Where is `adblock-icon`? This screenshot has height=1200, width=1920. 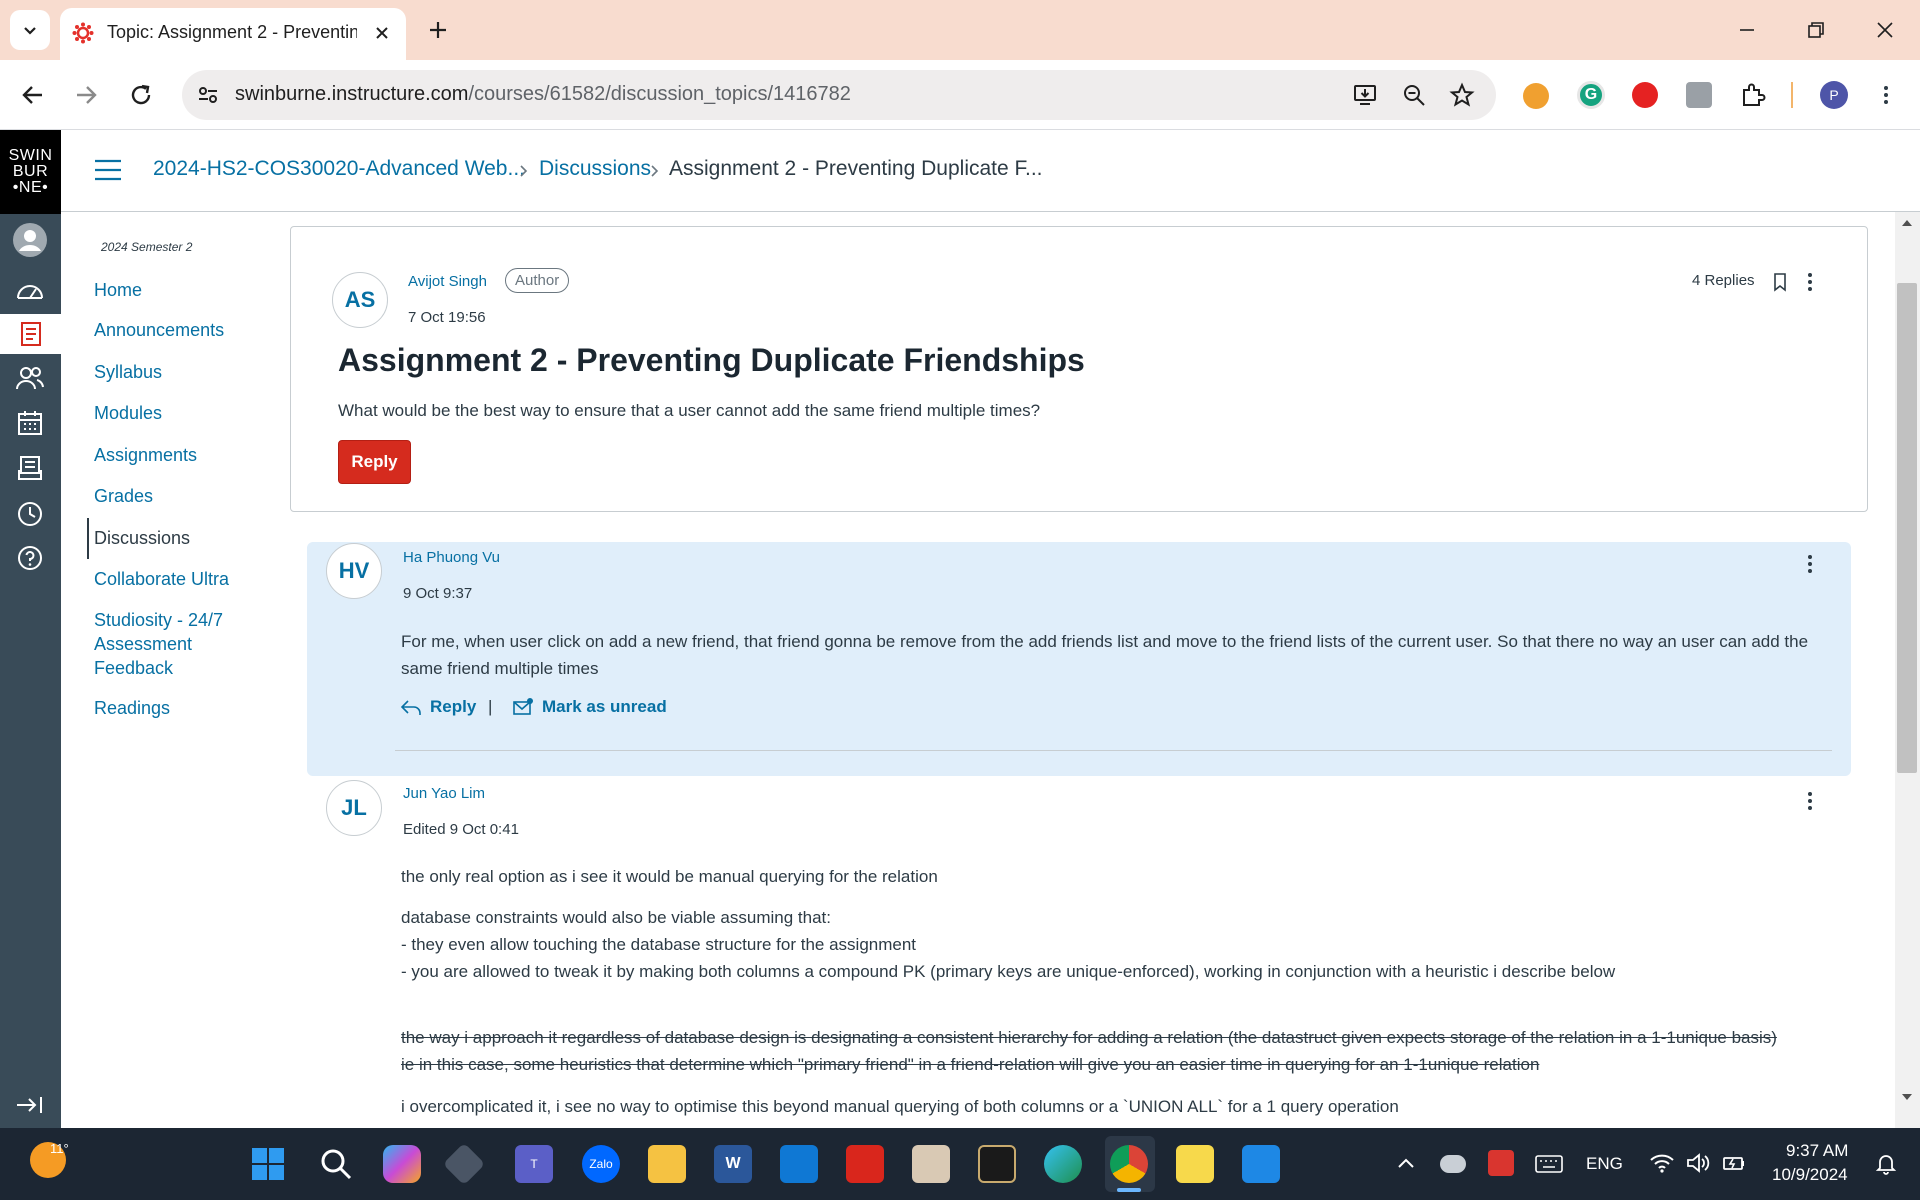 adblock-icon is located at coordinates (1645, 95).